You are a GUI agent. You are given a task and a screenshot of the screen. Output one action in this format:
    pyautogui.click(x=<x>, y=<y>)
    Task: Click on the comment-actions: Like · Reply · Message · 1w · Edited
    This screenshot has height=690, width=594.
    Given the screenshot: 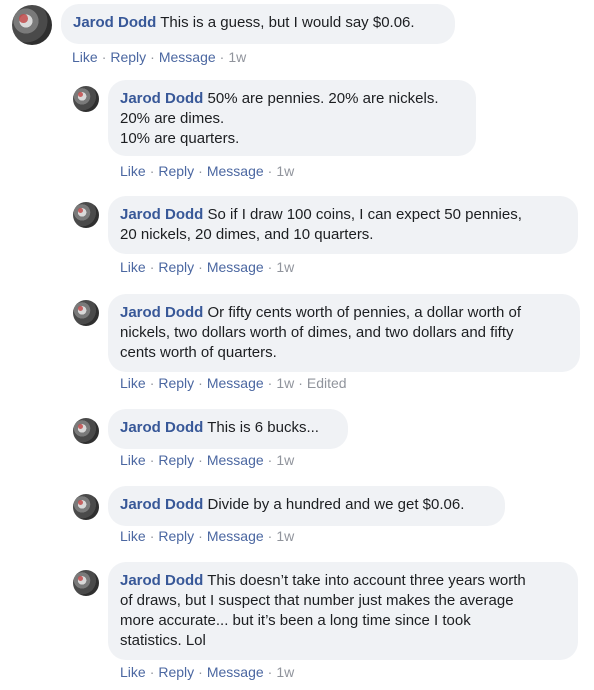 What is the action you would take?
    pyautogui.click(x=233, y=383)
    